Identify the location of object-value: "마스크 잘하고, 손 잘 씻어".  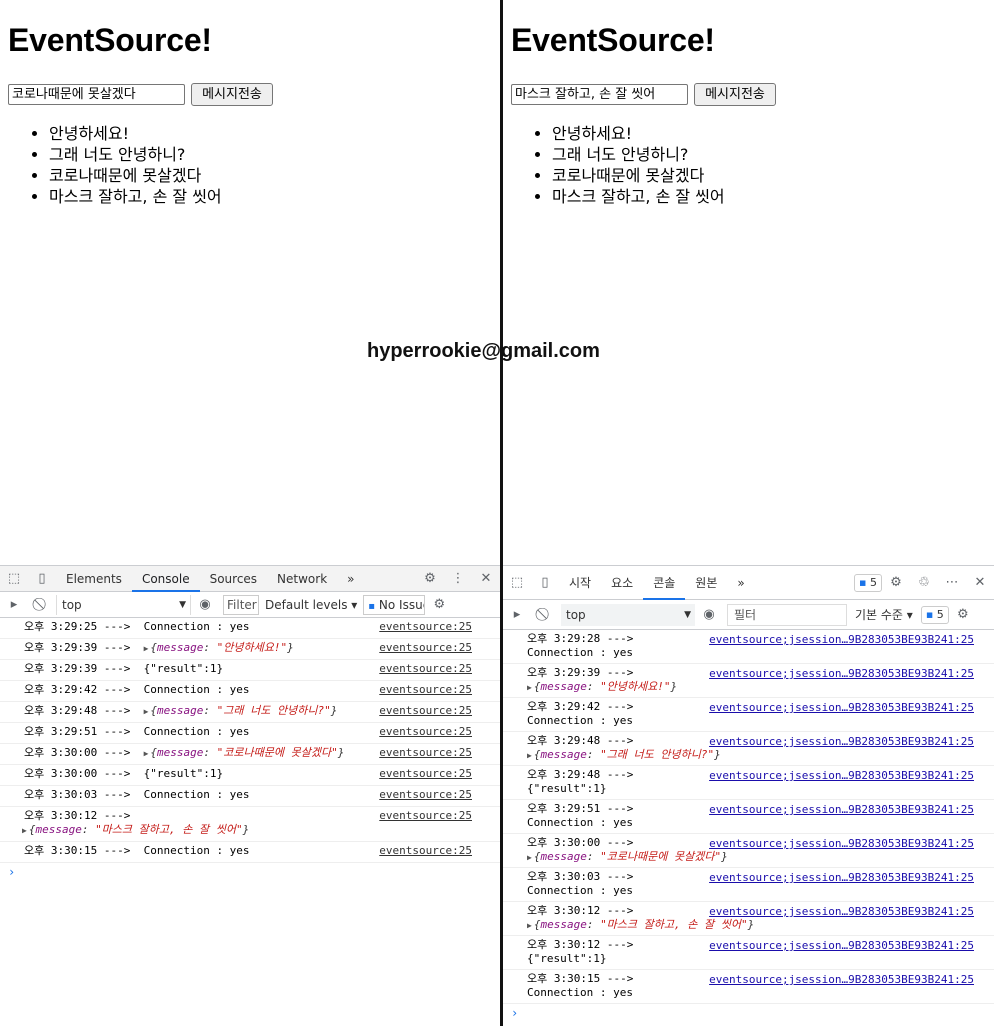
(169, 829).